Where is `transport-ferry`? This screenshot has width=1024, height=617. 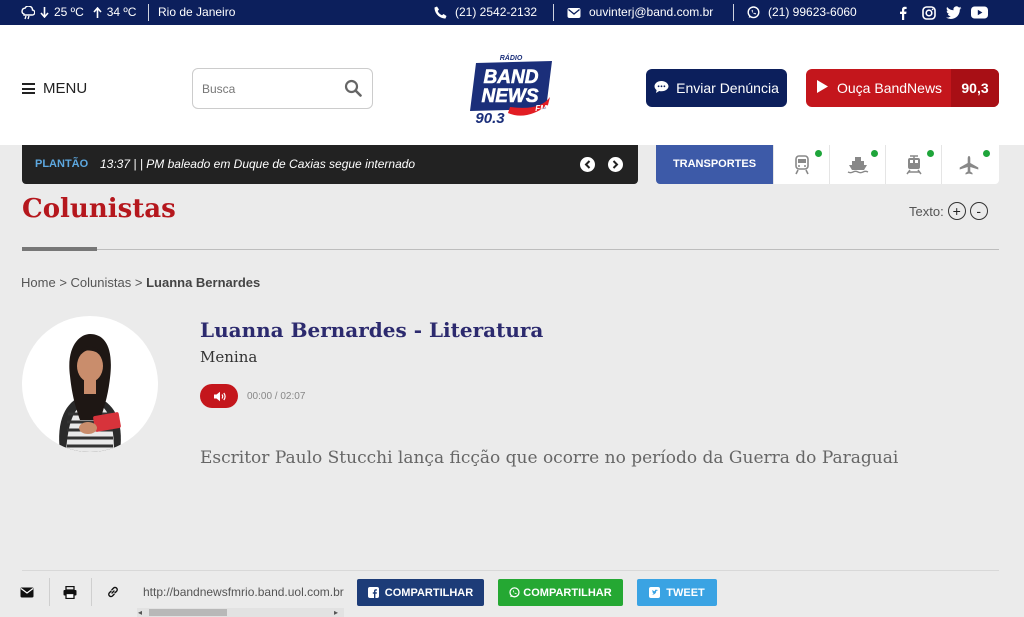
transport-ferry is located at coordinates (857, 164).